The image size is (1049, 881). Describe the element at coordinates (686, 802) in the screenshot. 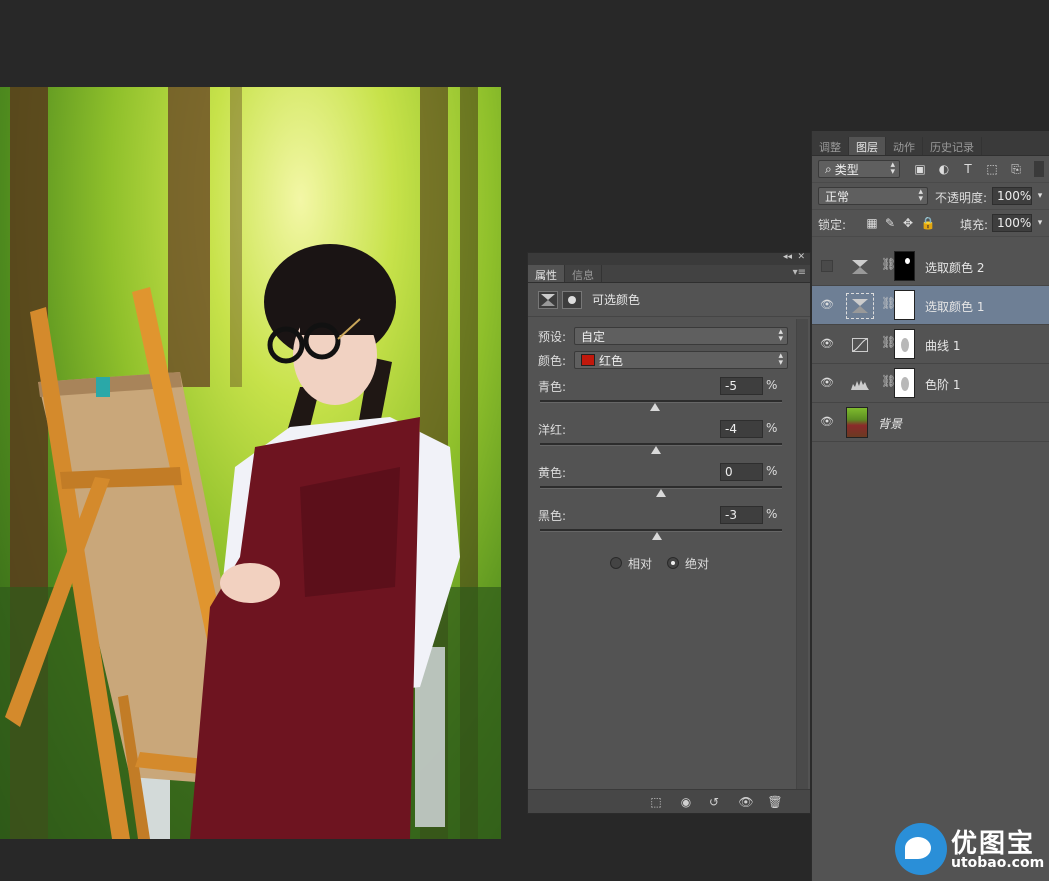

I see `view-previous-icon: ◉` at that location.